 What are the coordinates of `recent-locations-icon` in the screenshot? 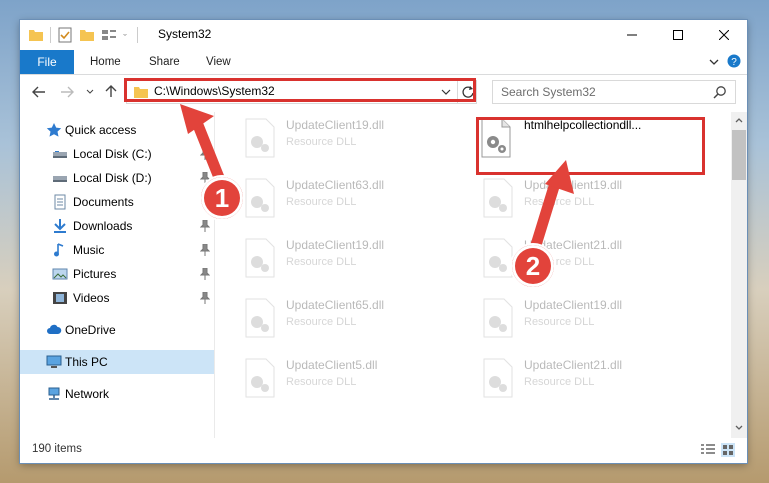 It's located at (90, 92).